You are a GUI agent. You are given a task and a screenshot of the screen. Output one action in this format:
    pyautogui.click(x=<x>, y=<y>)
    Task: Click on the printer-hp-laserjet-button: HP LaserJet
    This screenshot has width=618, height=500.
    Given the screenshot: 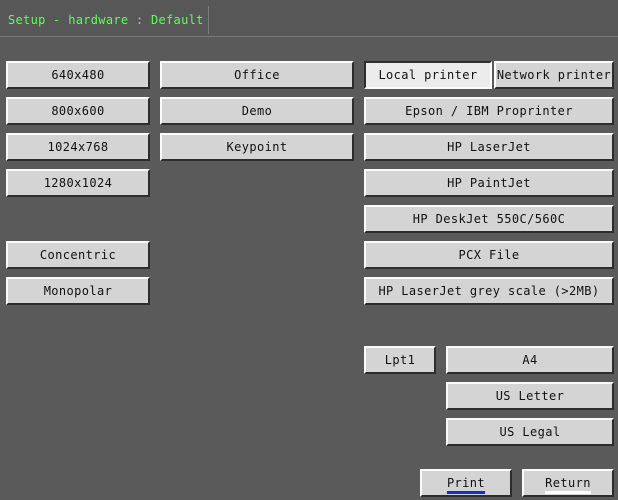 What is the action you would take?
    pyautogui.click(x=489, y=147)
    